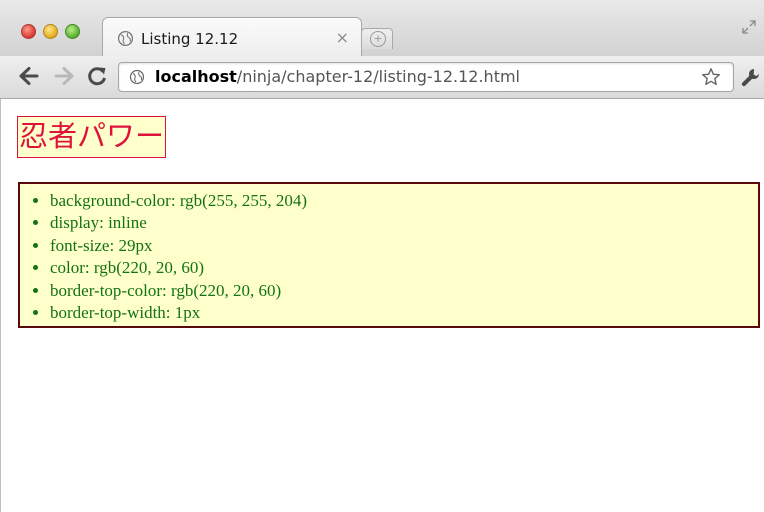 Image resolution: width=764 pixels, height=512 pixels. Describe the element at coordinates (404, 291) in the screenshot. I see `list-item: border-top-color: rgb(220, 20, 60)` at that location.